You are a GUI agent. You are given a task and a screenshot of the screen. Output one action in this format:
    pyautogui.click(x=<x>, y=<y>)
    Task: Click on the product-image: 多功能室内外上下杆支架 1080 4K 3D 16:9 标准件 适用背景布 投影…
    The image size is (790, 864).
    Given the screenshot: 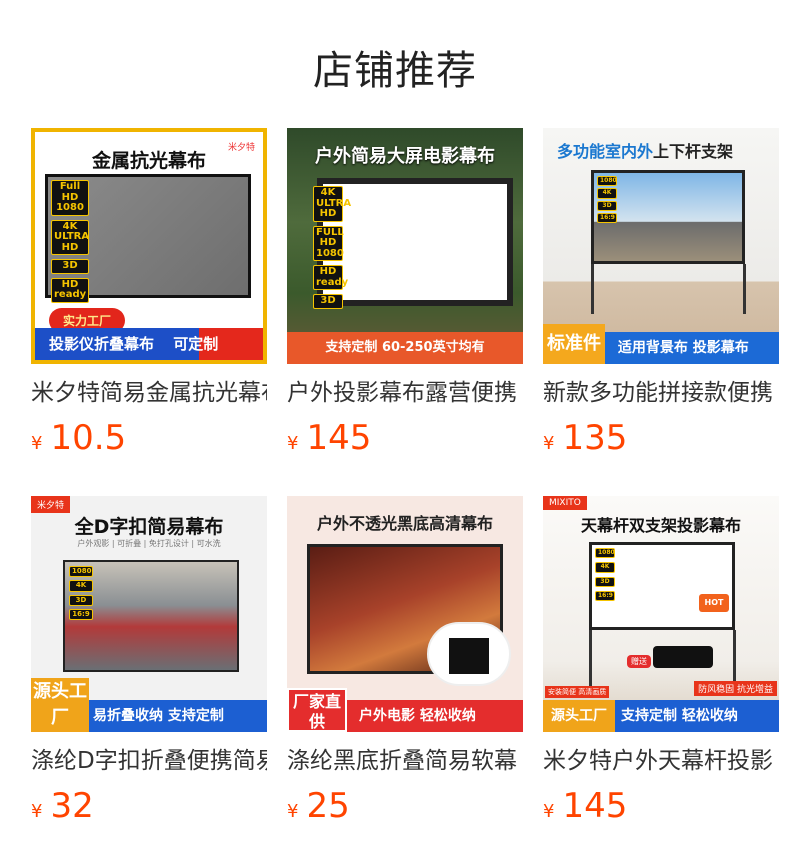 What is the action you would take?
    pyautogui.click(x=661, y=246)
    